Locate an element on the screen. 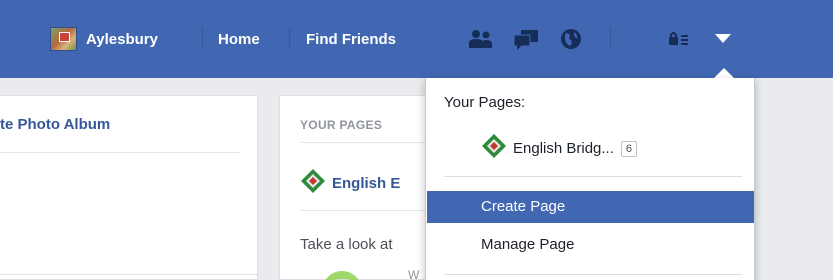 The height and width of the screenshot is (280, 833). page-link: English E is located at coordinates (350, 183).